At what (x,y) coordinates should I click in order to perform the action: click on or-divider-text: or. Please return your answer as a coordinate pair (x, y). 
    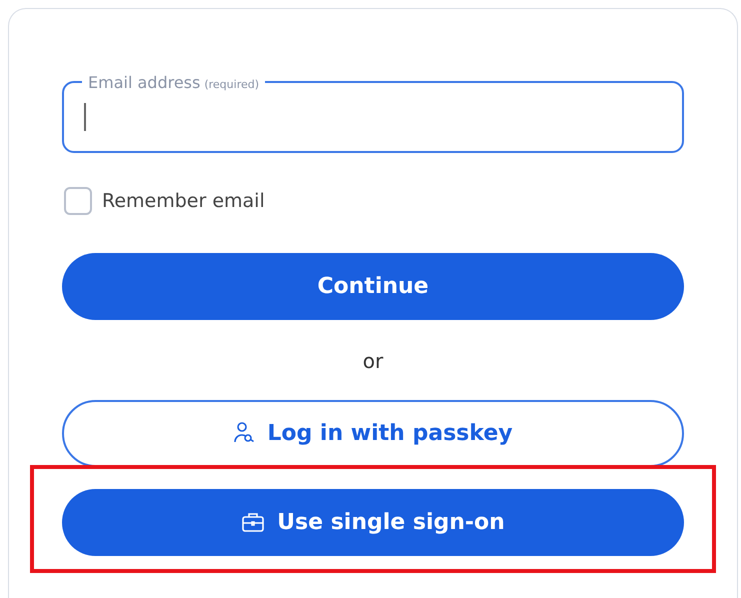
    Looking at the image, I should click on (373, 361).